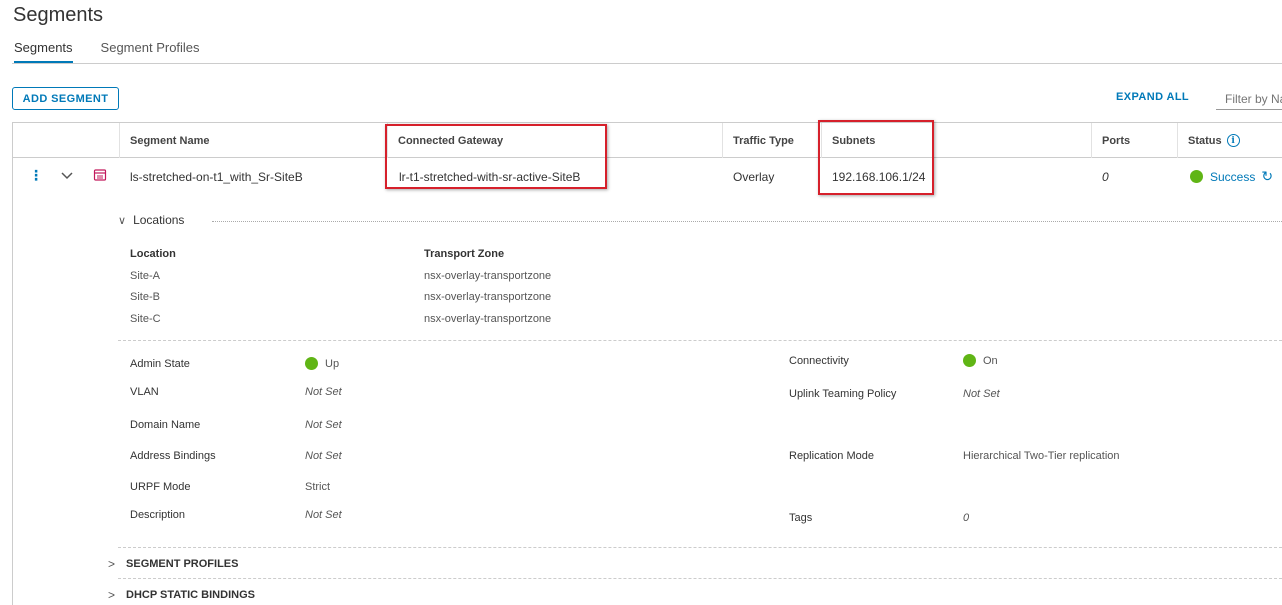  What do you see at coordinates (122, 220) in the screenshot?
I see `chevron-down-icon: ∨` at bounding box center [122, 220].